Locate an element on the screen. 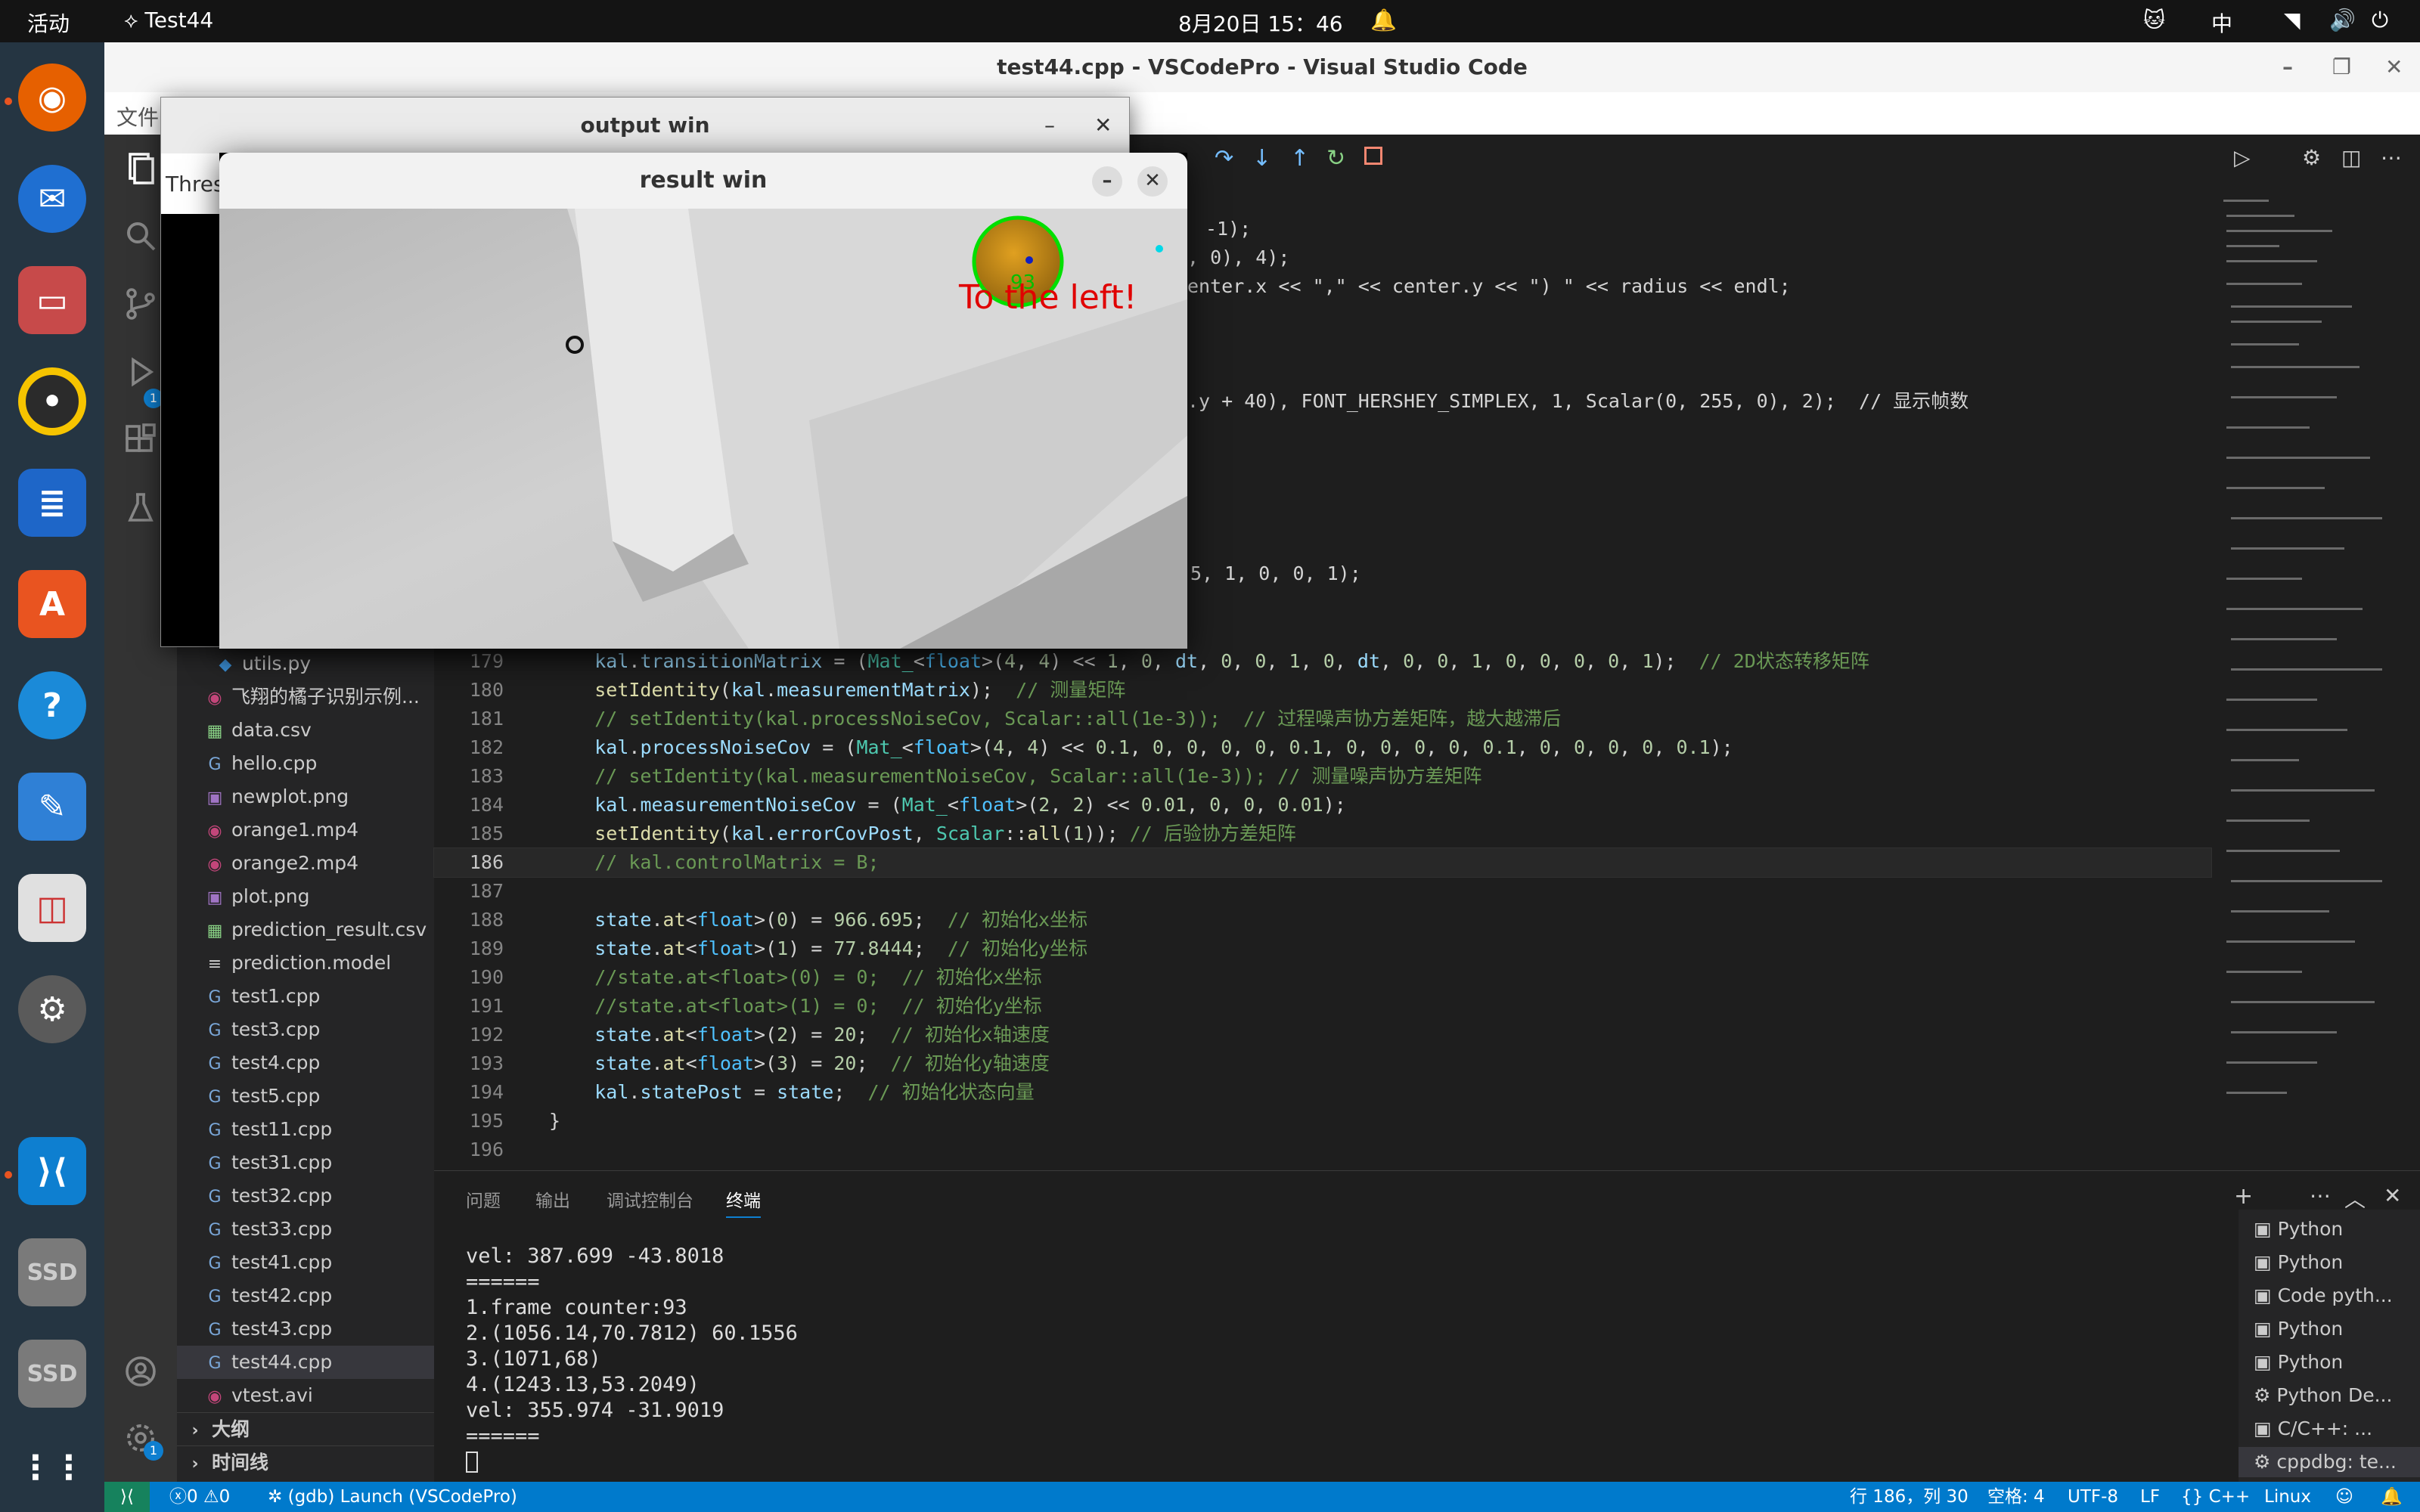 Image resolution: width=2420 pixels, height=1512 pixels. new-terminal-icon: + is located at coordinates (2243, 1196).